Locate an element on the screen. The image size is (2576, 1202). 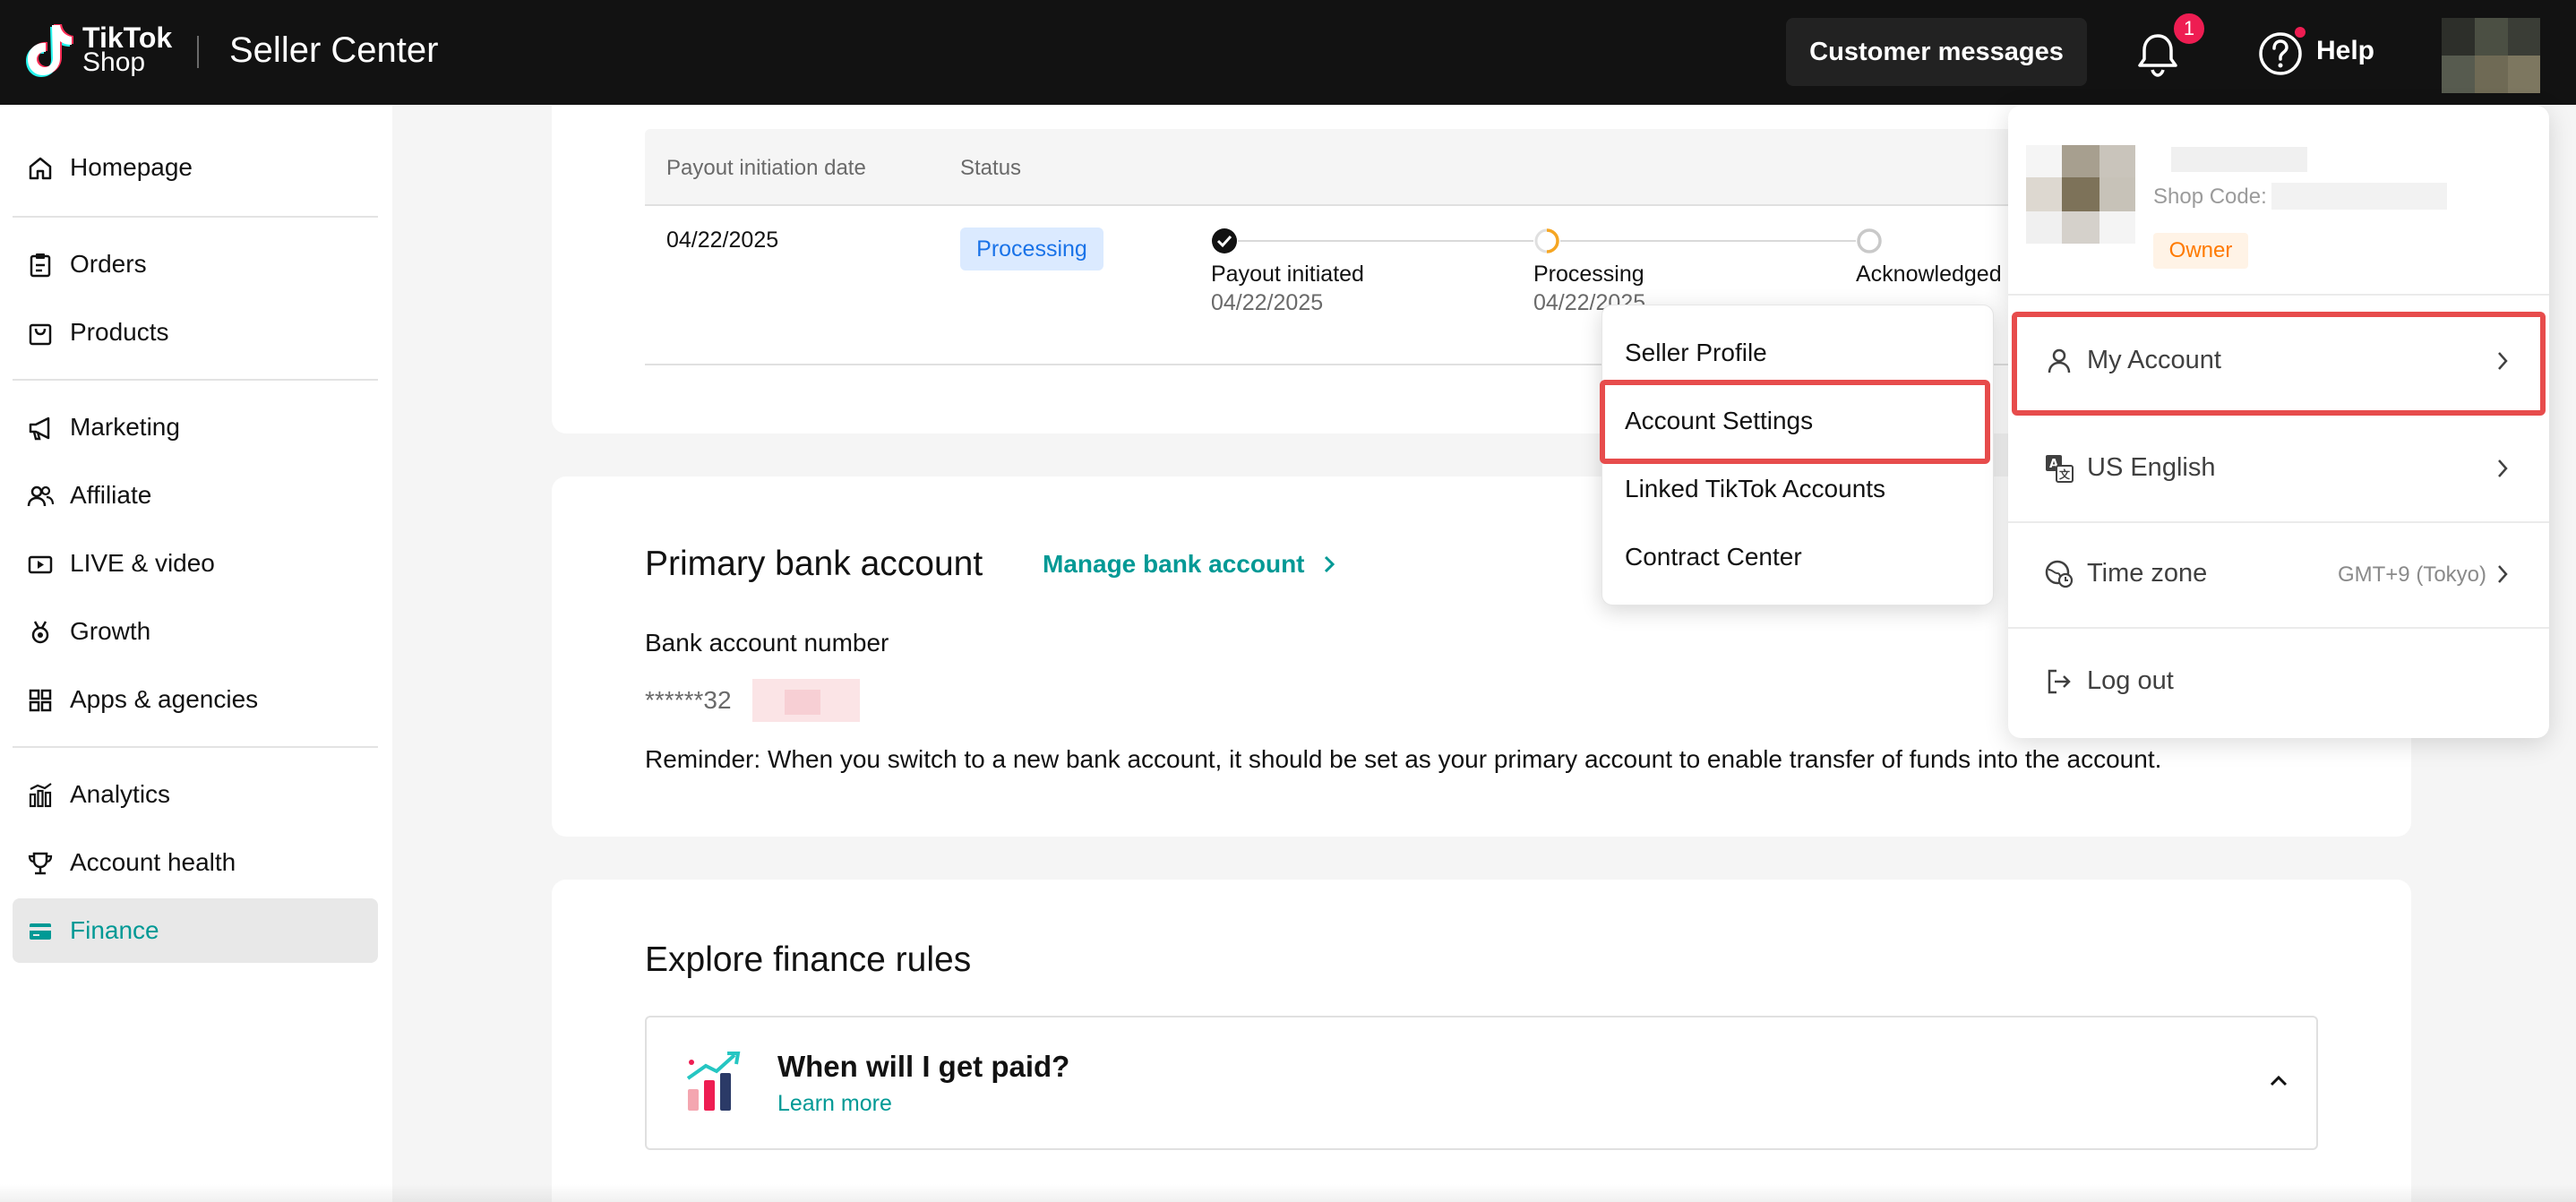
logout-icon is located at coordinates (2059, 681).